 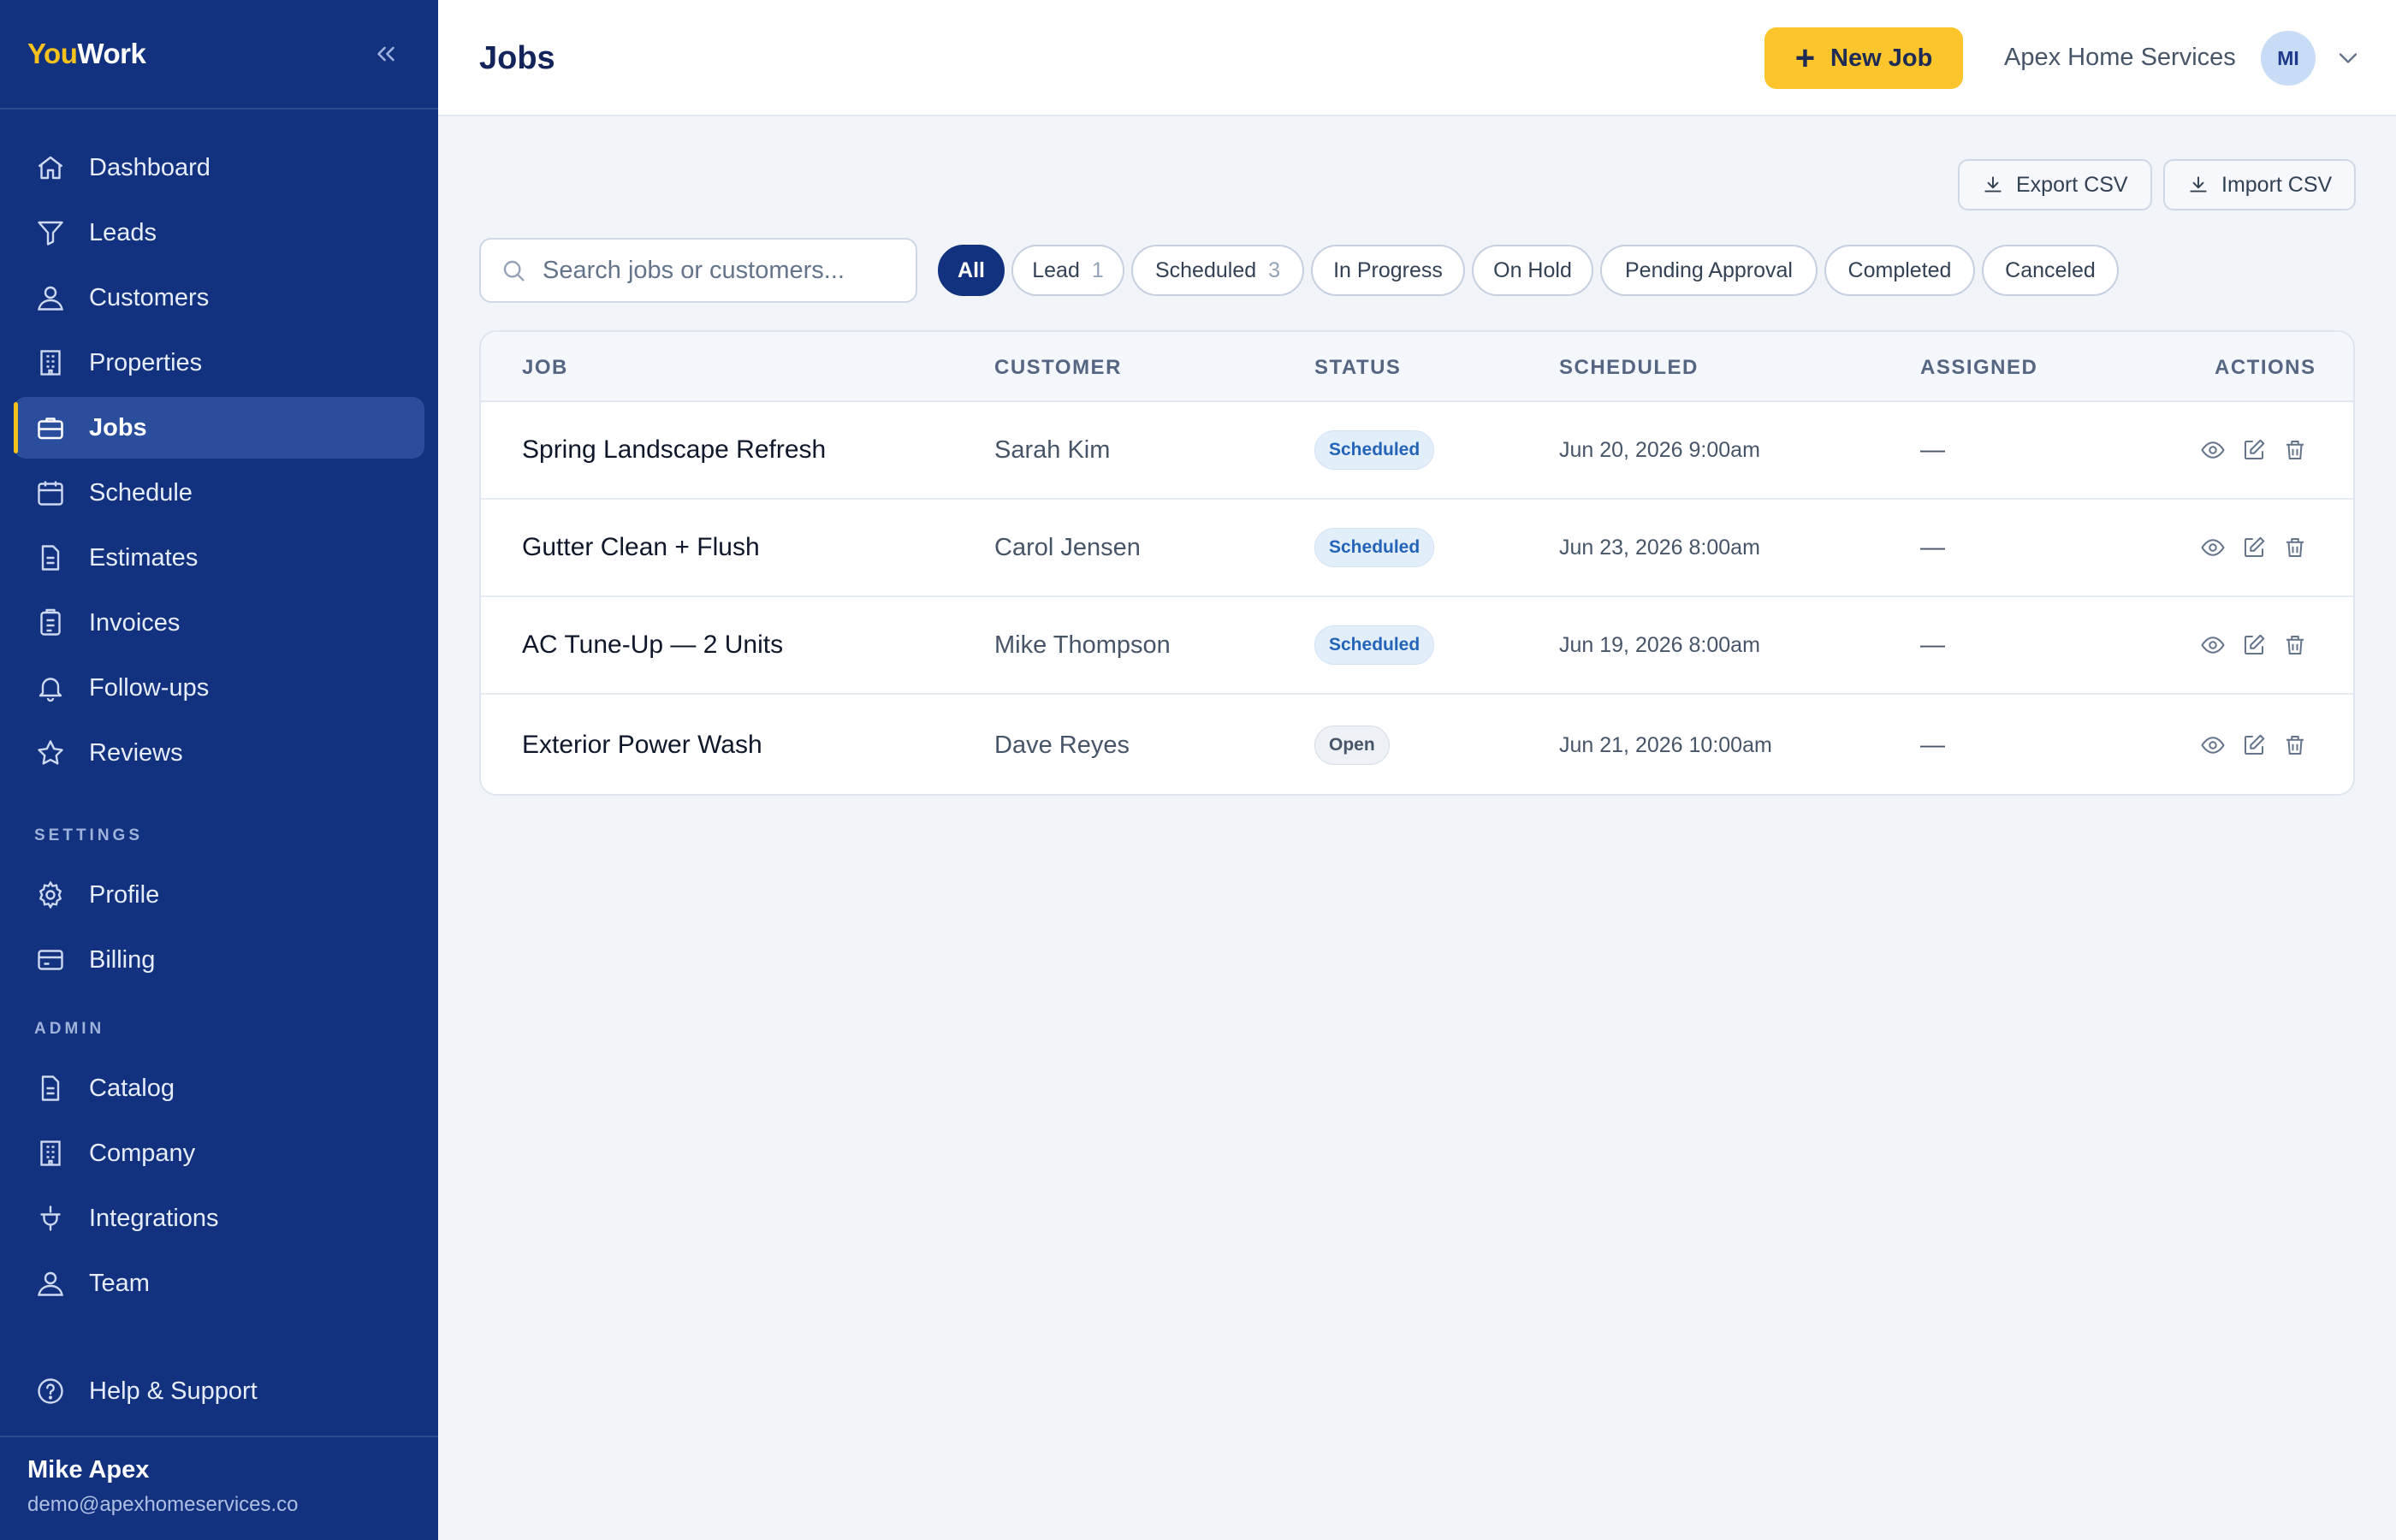 I want to click on job-name: Spring Landscape Refresh, so click(x=674, y=450).